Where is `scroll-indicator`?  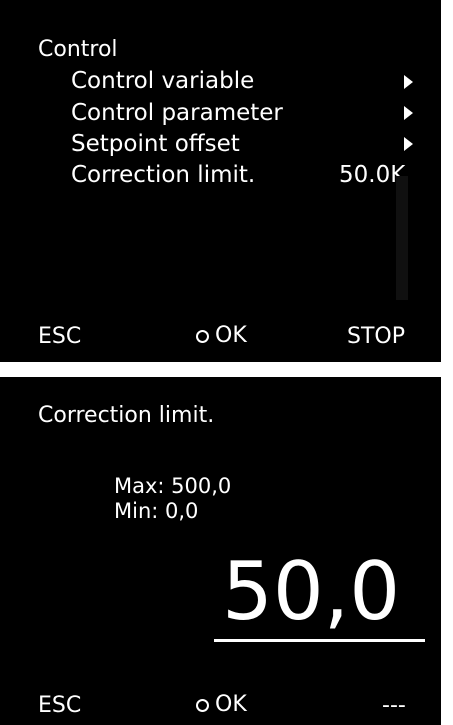
scroll-indicator is located at coordinates (402, 238).